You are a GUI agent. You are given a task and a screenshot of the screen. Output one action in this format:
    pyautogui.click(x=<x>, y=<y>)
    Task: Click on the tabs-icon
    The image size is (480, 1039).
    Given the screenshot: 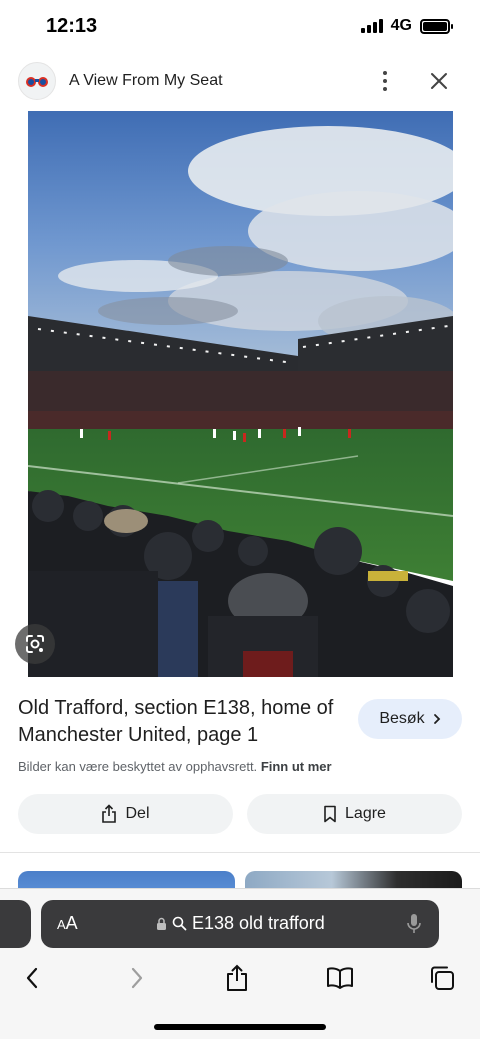 What is the action you would take?
    pyautogui.click(x=442, y=978)
    